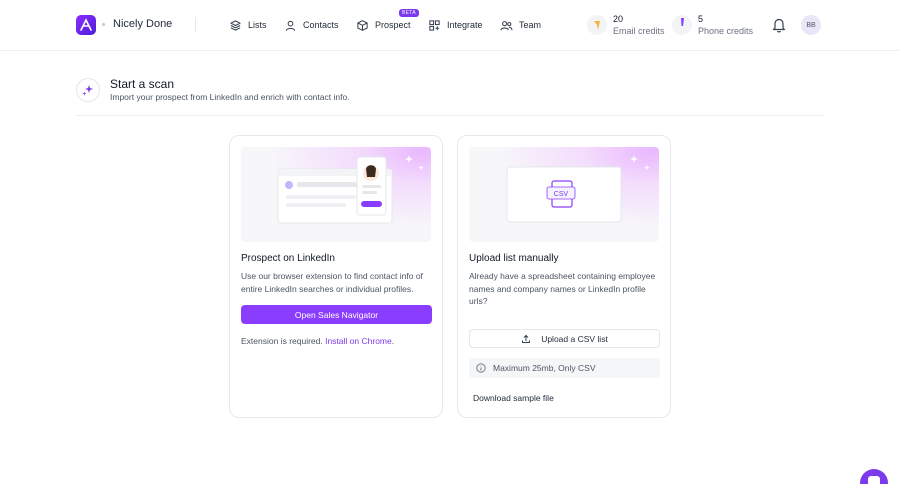 Image resolution: width=900 pixels, height=484 pixels. What do you see at coordinates (701, 19) in the screenshot?
I see `phone-credit-count: 5` at bounding box center [701, 19].